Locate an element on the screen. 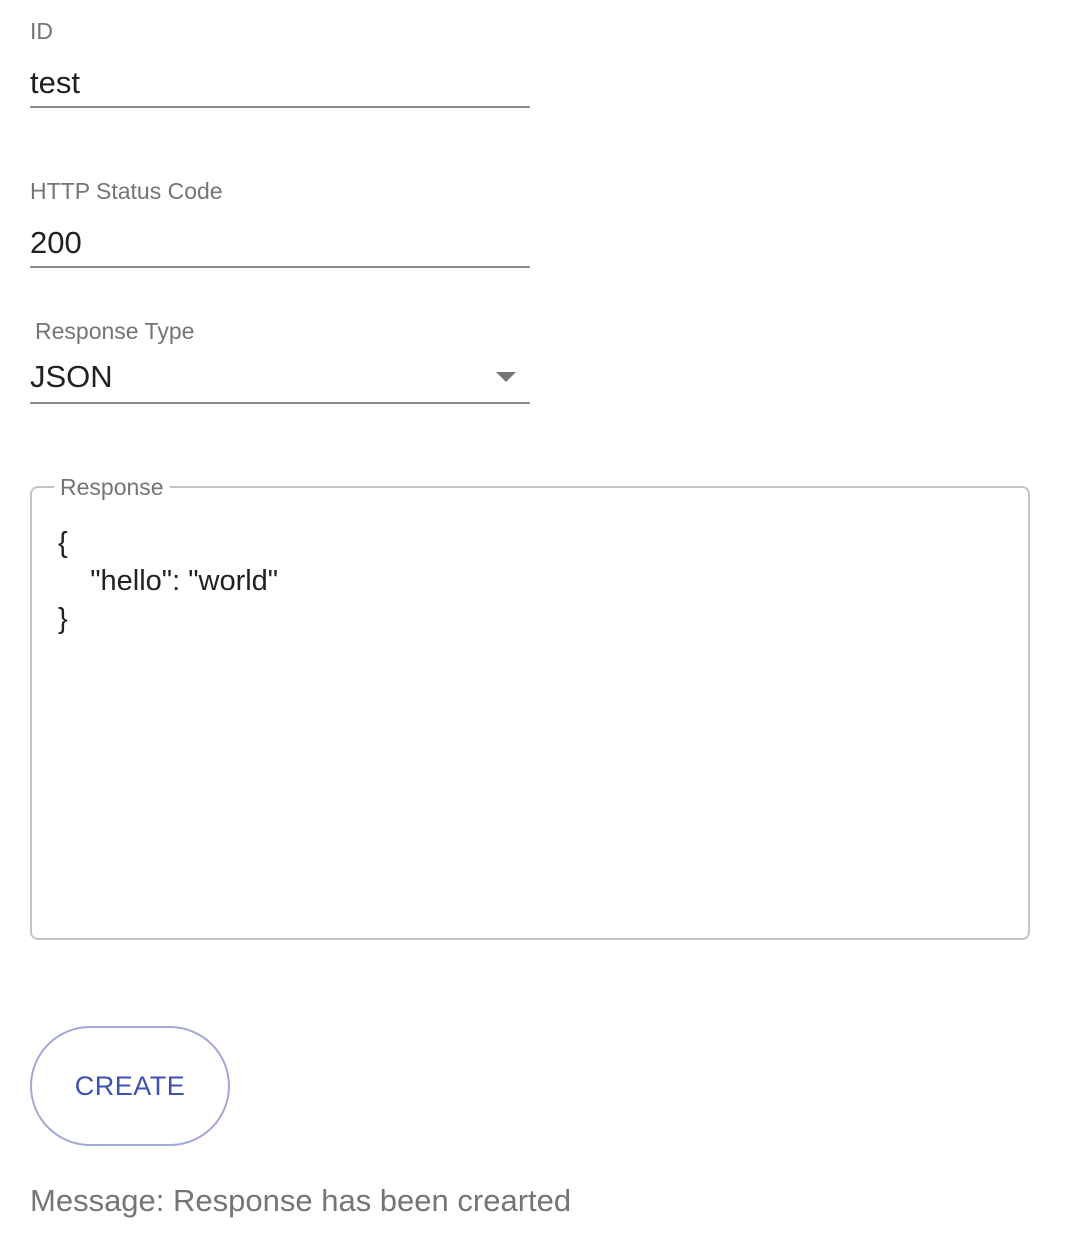 This screenshot has width=1078, height=1254. response-type-select: JSON is located at coordinates (280, 373).